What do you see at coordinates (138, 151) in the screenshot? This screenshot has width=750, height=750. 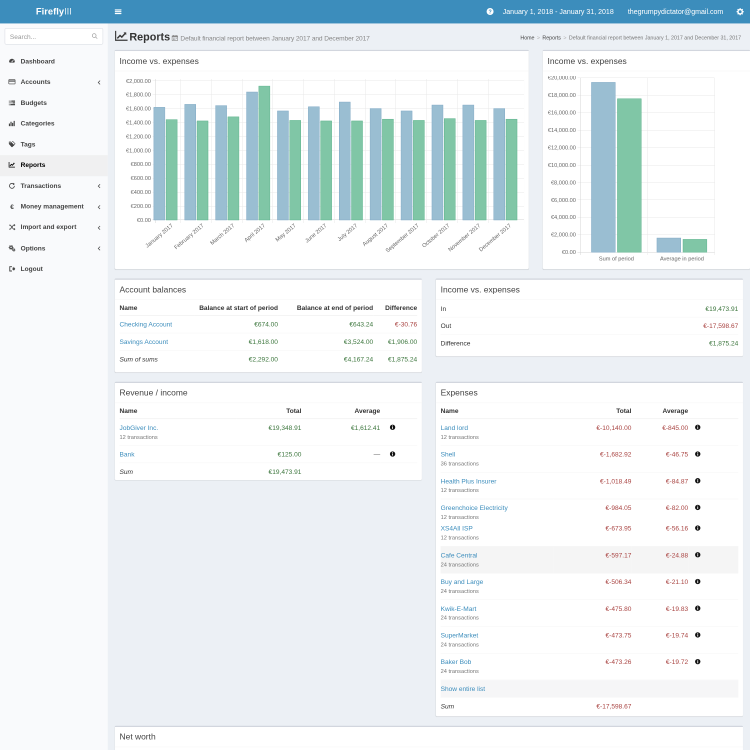 I see `svg-text: €1,000.00` at bounding box center [138, 151].